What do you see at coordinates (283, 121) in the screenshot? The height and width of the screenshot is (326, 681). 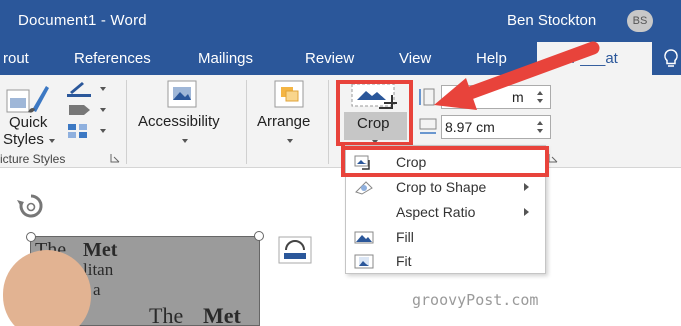 I see `arrange-label: Arrange` at bounding box center [283, 121].